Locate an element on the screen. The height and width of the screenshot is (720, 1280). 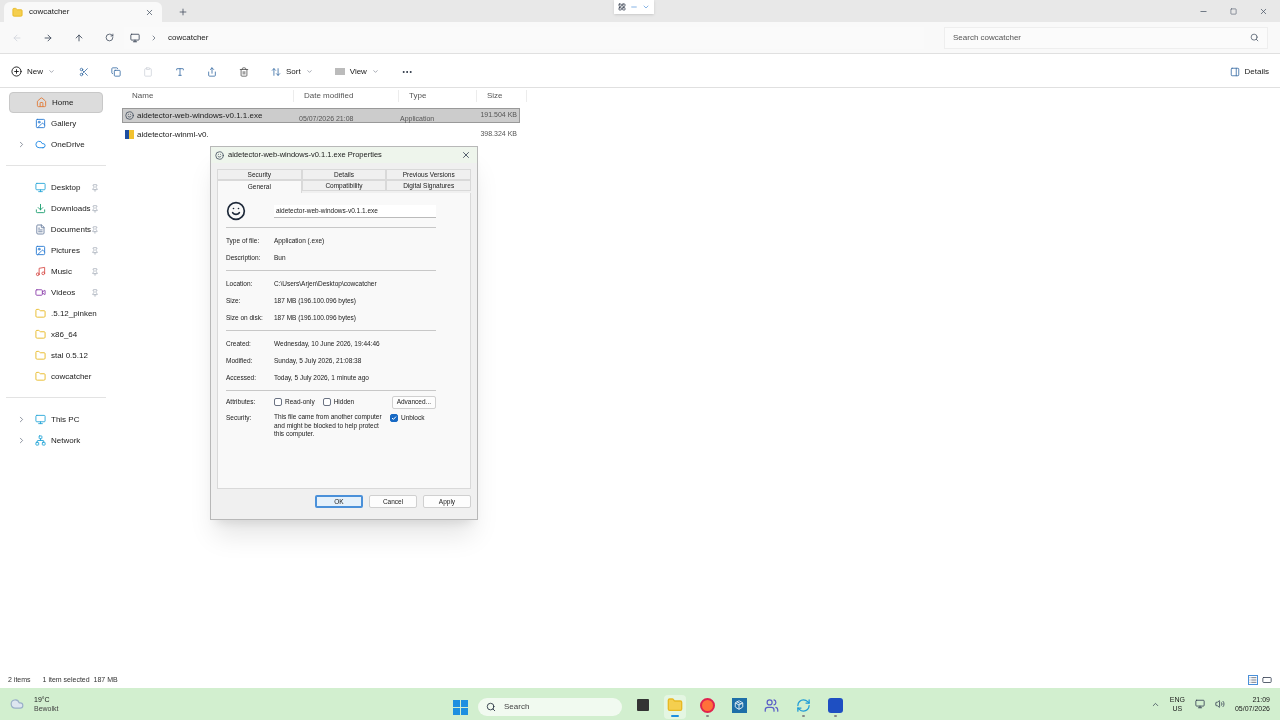
sidebar-label: Videos is located at coordinates (64, 292).